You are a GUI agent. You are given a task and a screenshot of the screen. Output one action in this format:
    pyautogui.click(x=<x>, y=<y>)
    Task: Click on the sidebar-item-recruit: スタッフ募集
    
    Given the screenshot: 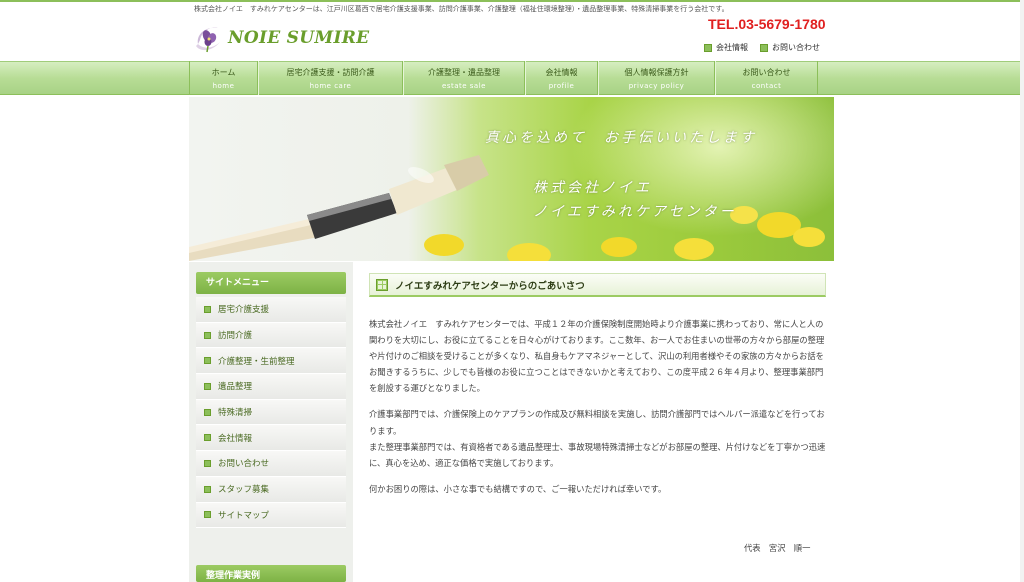 What is the action you would take?
    pyautogui.click(x=271, y=489)
    